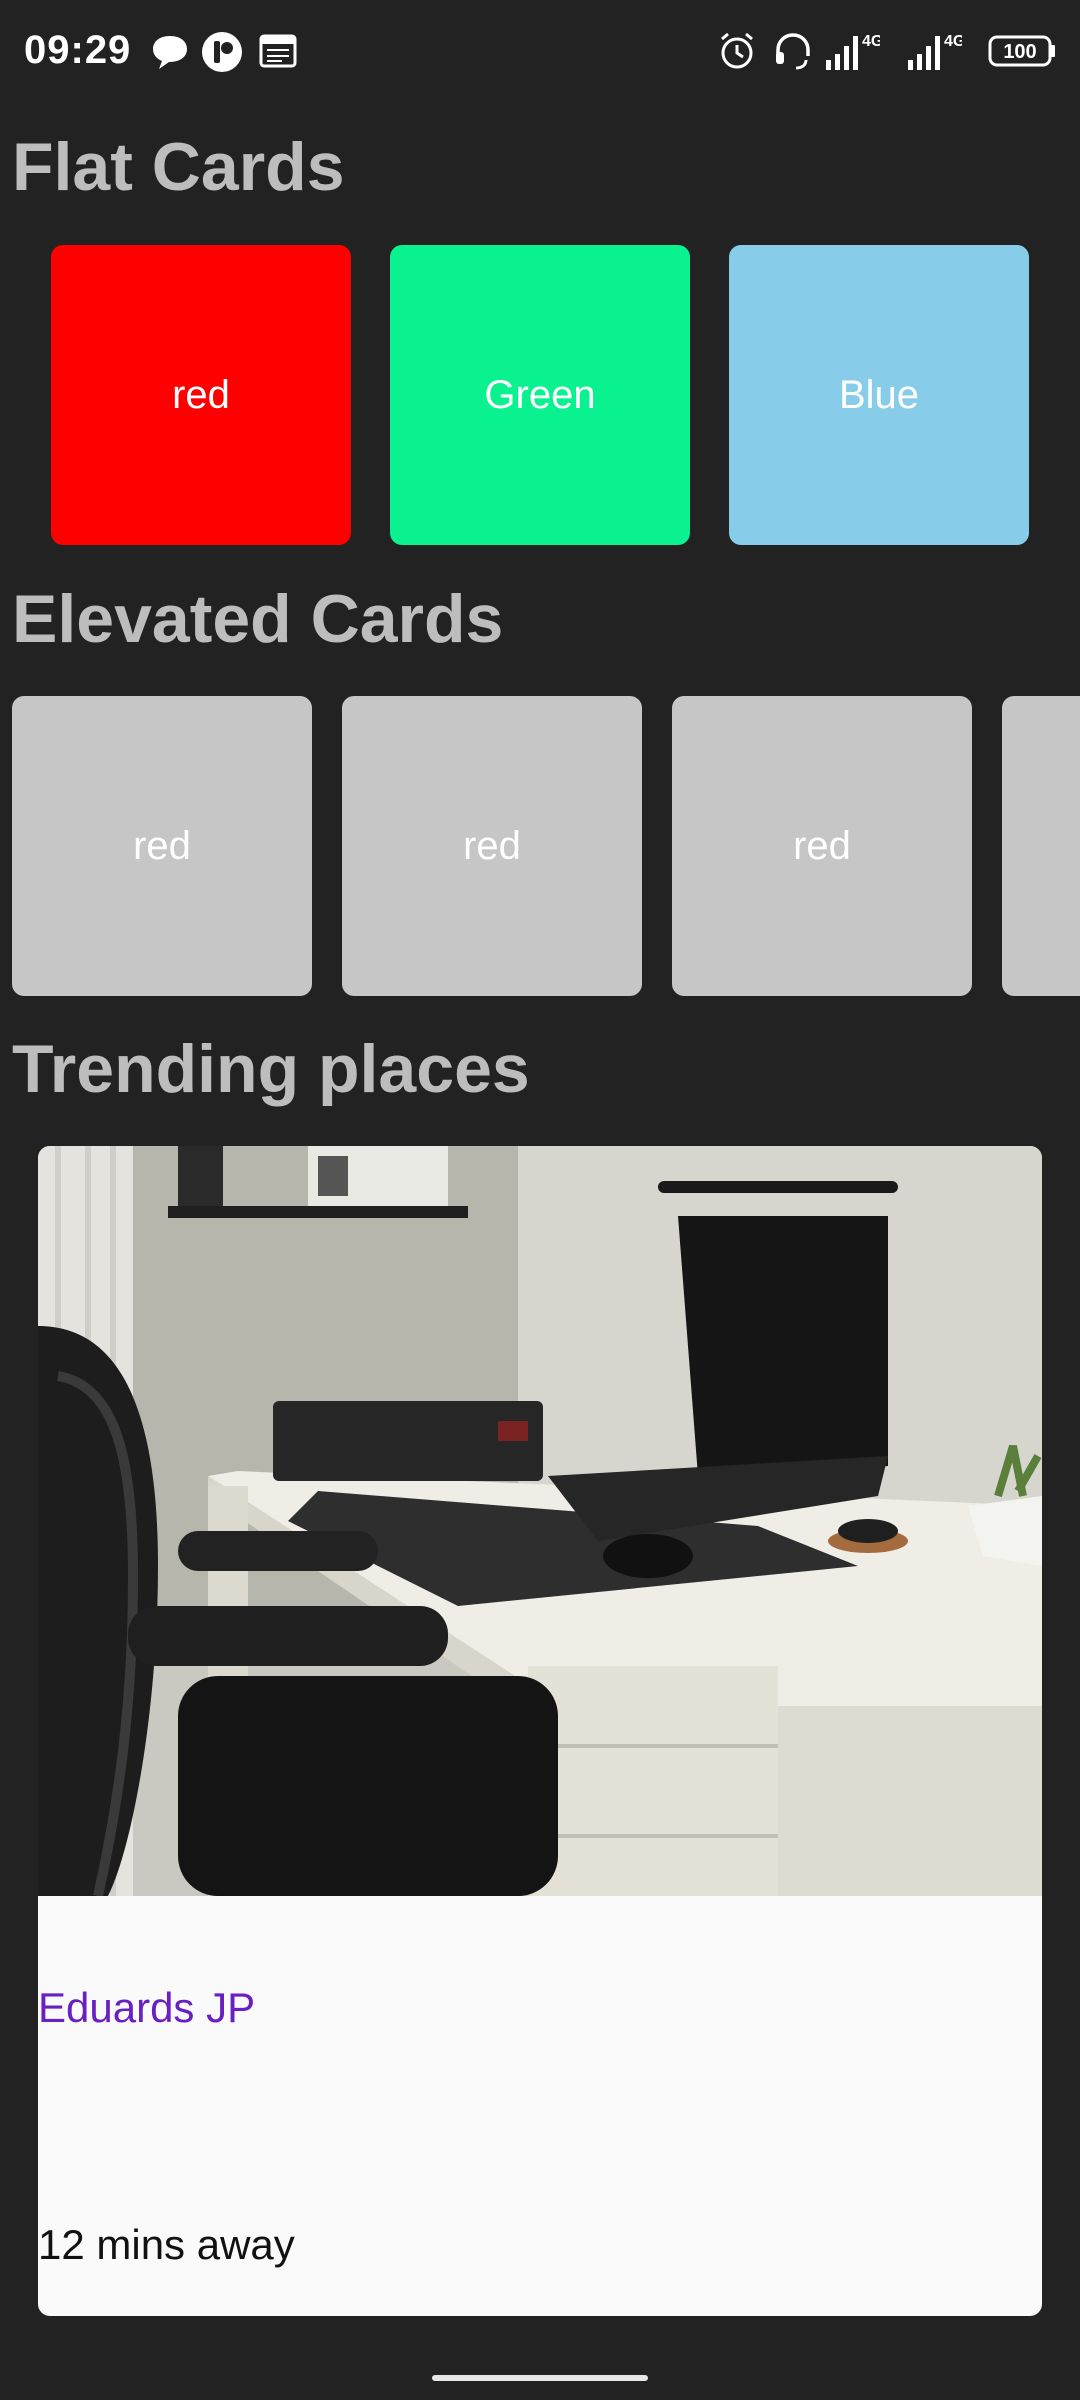  I want to click on battery-icon: 100, so click(1021, 51).